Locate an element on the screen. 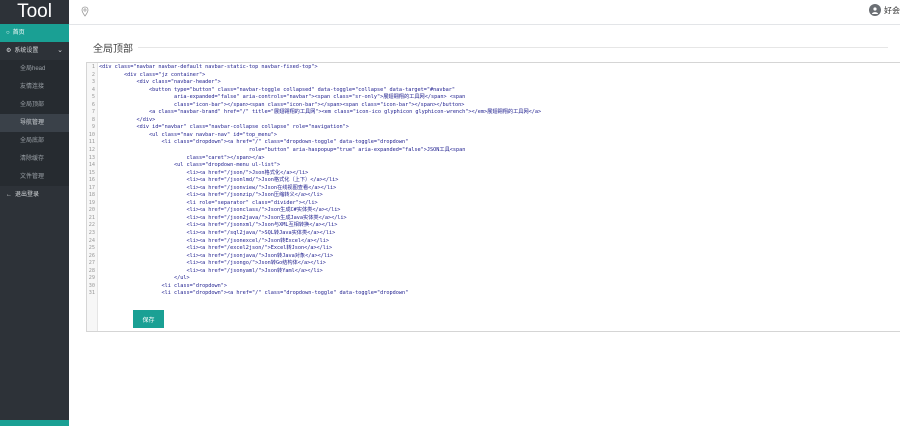 Image resolution: width=900 pixels, height=426 pixels. sidebar-item-file-manage: 文件管理 is located at coordinates (34, 177).